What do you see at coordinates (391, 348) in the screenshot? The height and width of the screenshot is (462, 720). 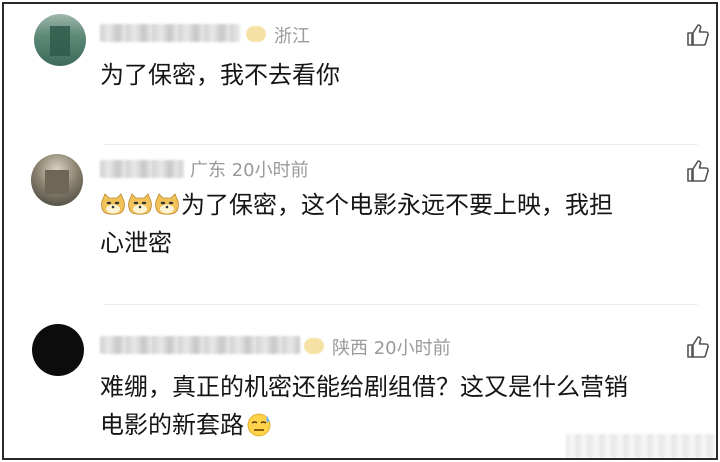 I see `comment-meta: 陕西 20小时前` at bounding box center [391, 348].